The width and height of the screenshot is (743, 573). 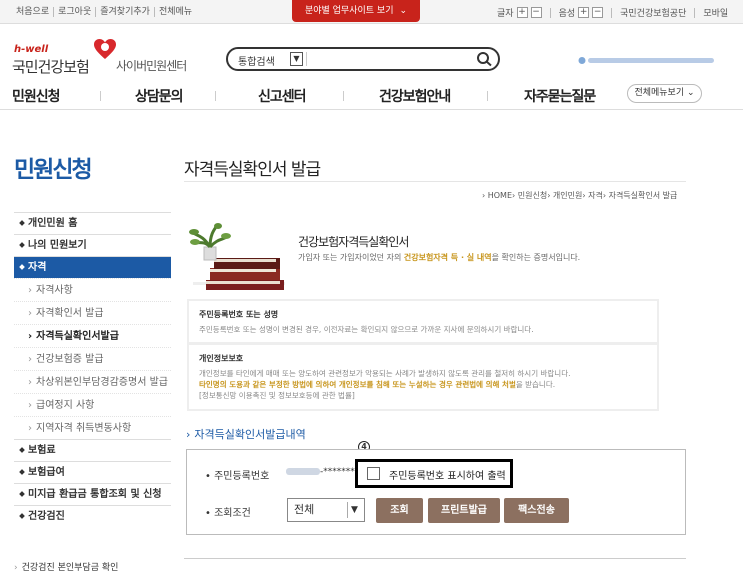 What do you see at coordinates (256, 60) in the screenshot?
I see `search-scope-label: 통합검색` at bounding box center [256, 60].